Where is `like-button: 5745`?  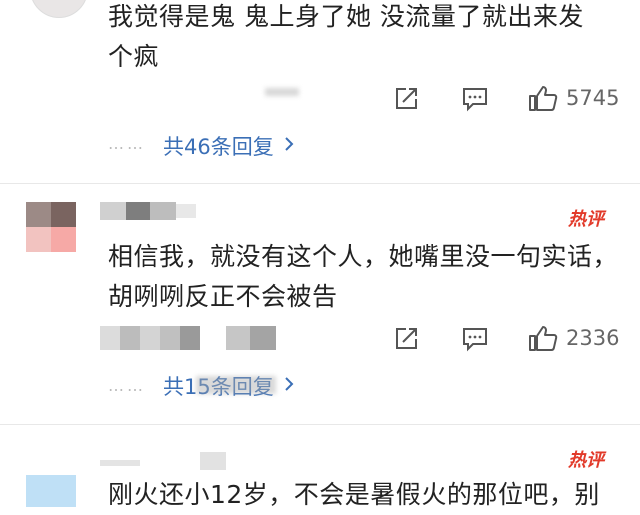 like-button: 5745 is located at coordinates (573, 98).